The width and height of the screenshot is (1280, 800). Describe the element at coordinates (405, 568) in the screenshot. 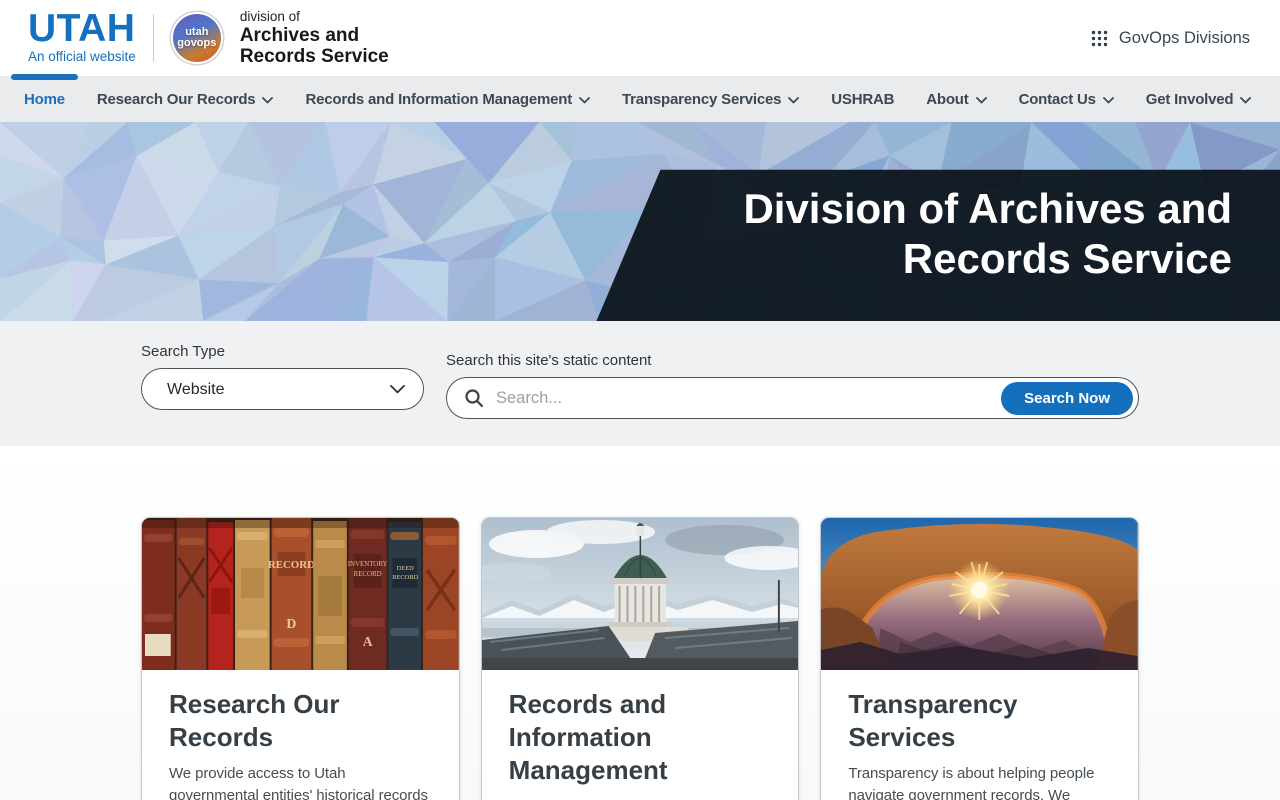

I see `svg-text: DEED` at that location.